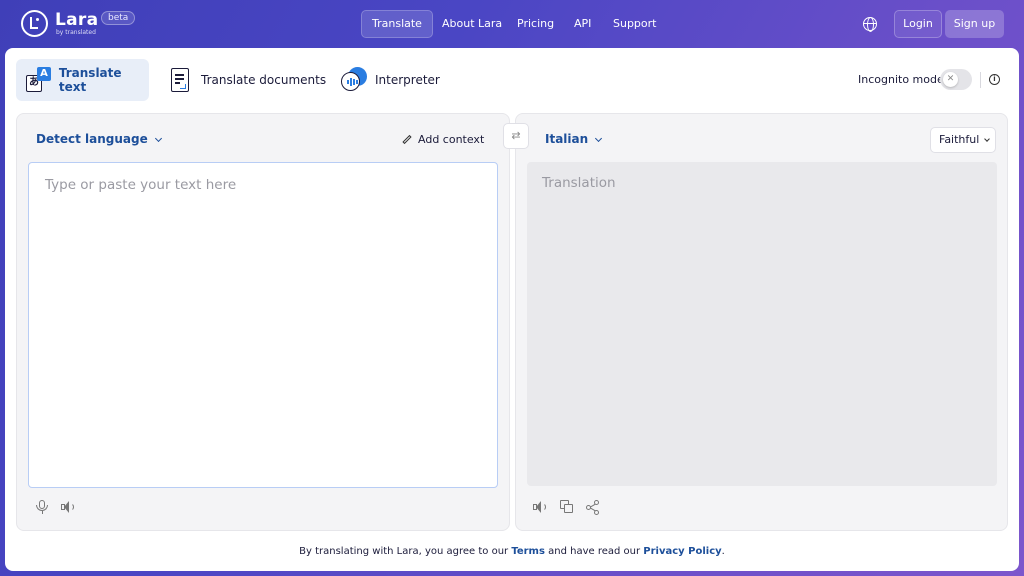 The height and width of the screenshot is (576, 1024). Describe the element at coordinates (90, 80) in the screenshot. I see `tab-label: Translate text` at that location.